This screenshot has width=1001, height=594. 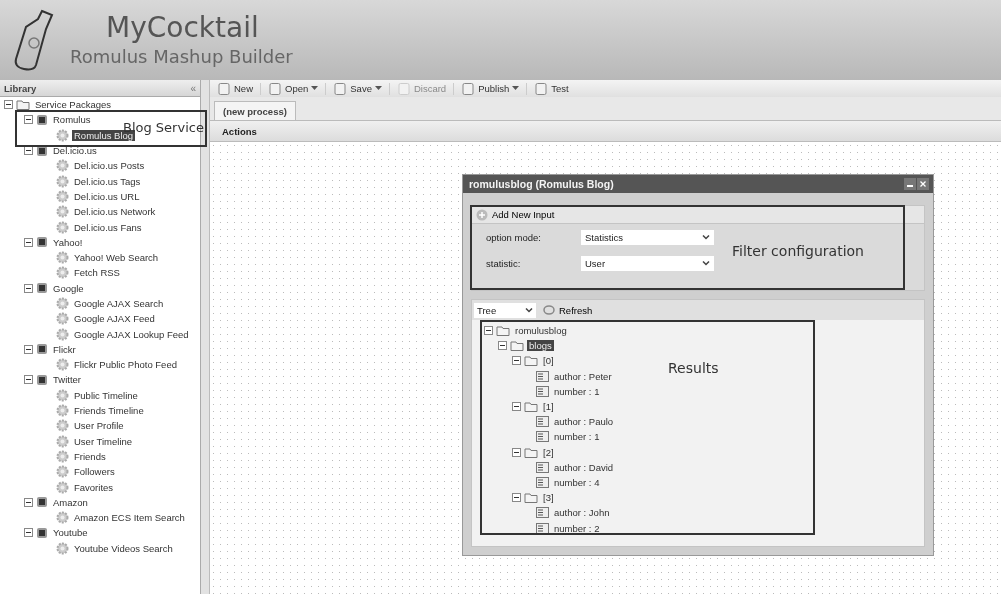 I want to click on tree-item: User Profile, so click(x=99, y=426).